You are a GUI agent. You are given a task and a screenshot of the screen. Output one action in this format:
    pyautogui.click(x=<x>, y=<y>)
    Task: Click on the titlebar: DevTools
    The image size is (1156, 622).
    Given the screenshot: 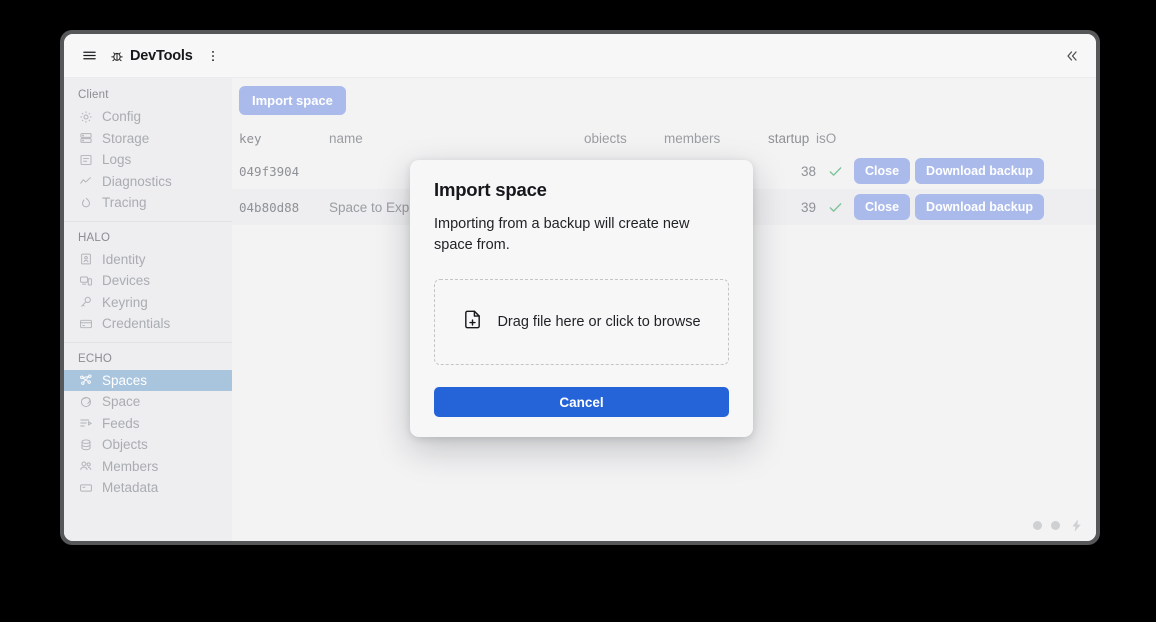 What is the action you would take?
    pyautogui.click(x=580, y=56)
    